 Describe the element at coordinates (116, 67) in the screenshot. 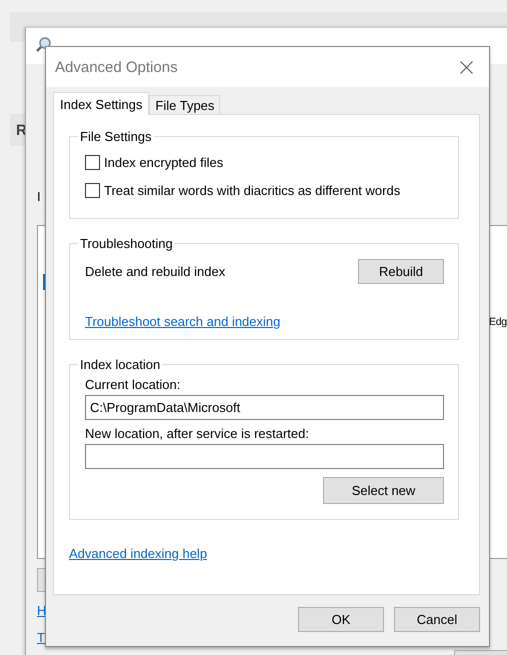

I see `dialog-title: Advanced Options` at that location.